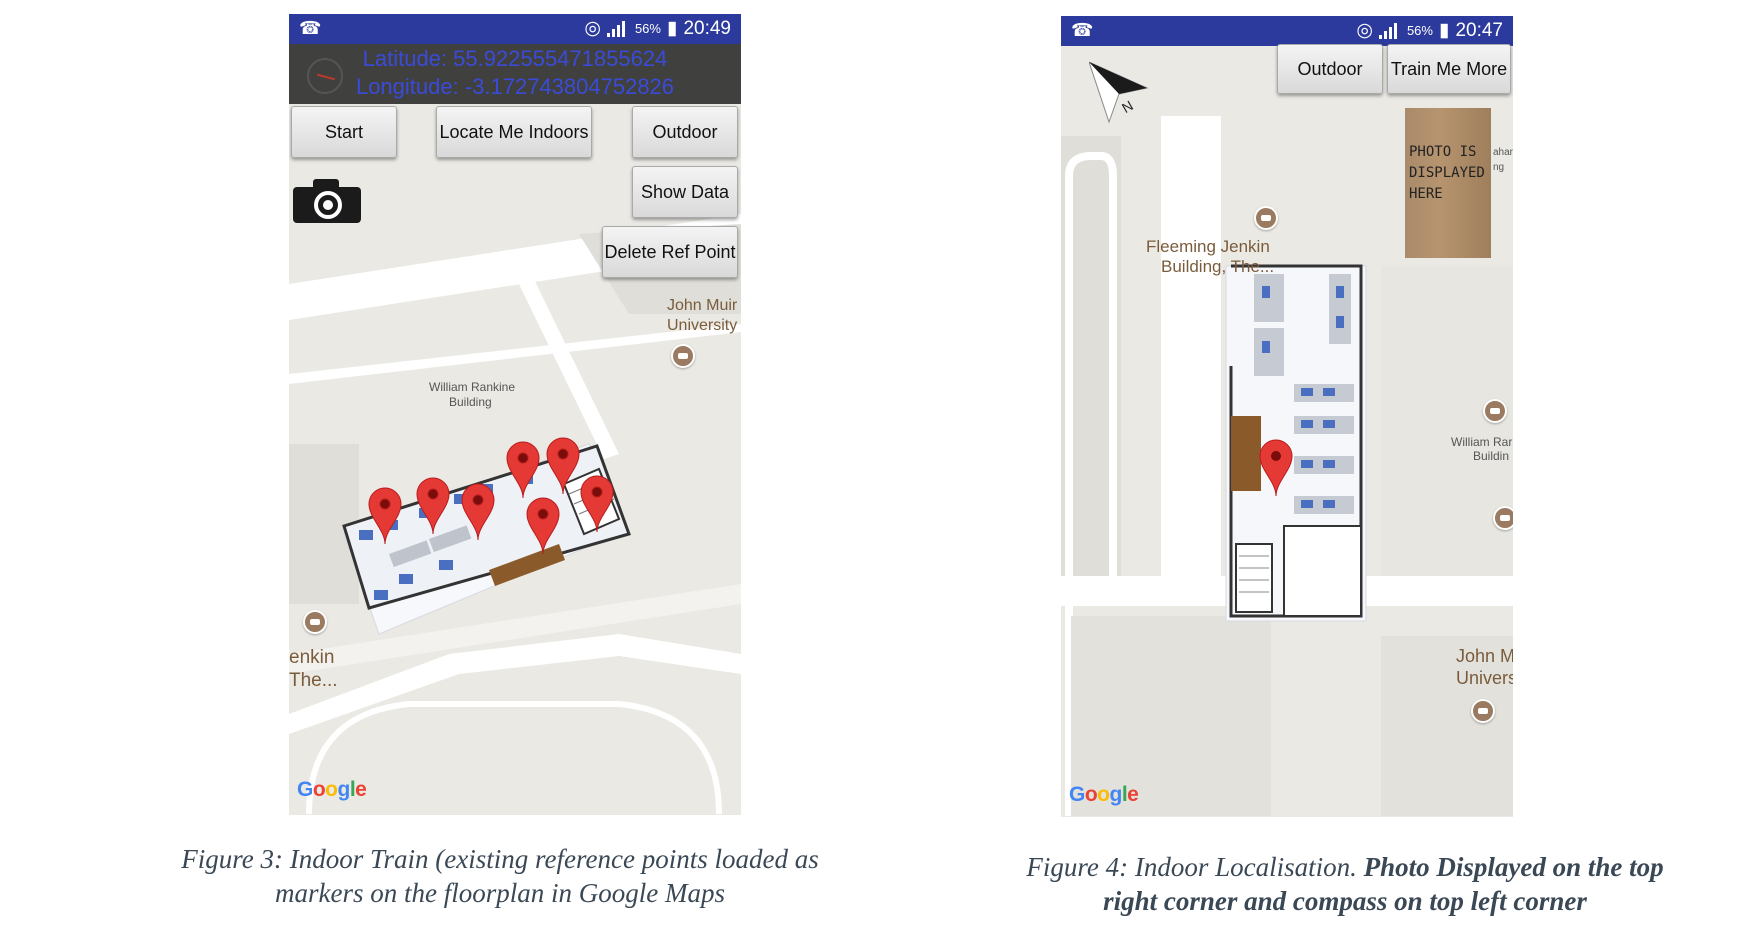 The width and height of the screenshot is (1750, 926). Describe the element at coordinates (702, 325) in the screenshot. I see `map-label-university: University` at that location.